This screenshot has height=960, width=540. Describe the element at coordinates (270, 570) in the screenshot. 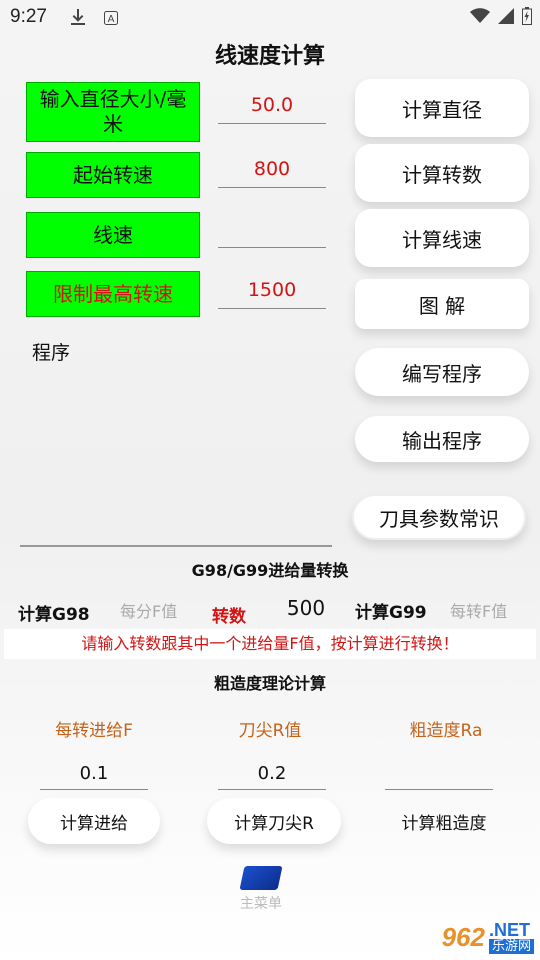

I see `g98-section-title: G98/G99进给量转换` at that location.